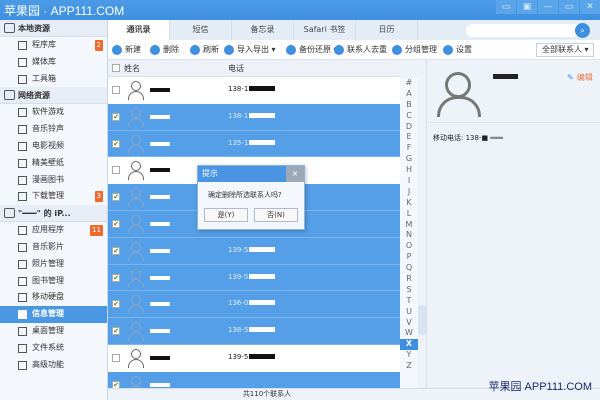 This screenshot has width=600, height=400. I want to click on minimize-icon: —, so click(548, 7).